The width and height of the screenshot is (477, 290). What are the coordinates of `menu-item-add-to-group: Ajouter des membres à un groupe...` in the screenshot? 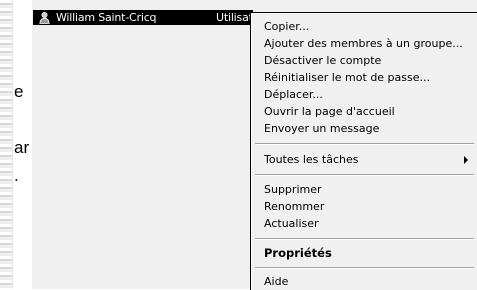 It's located at (369, 44).